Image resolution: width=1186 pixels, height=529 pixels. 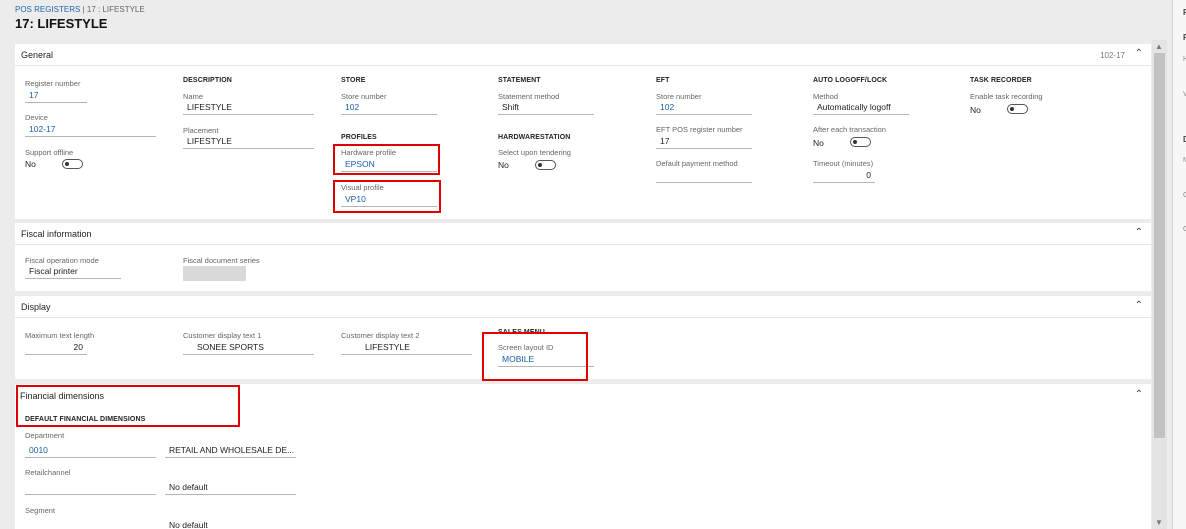 I want to click on customer-display-text-2-label: Customer display text 2, so click(x=380, y=335).